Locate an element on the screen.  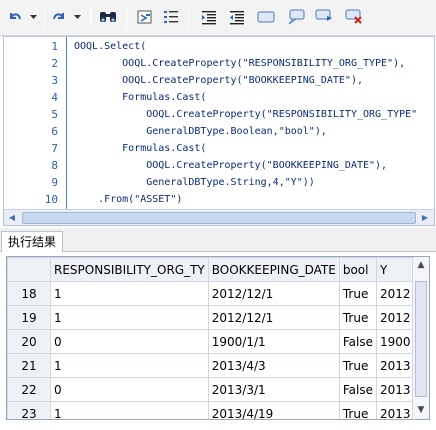
row-number: 20 is located at coordinates (29, 341).